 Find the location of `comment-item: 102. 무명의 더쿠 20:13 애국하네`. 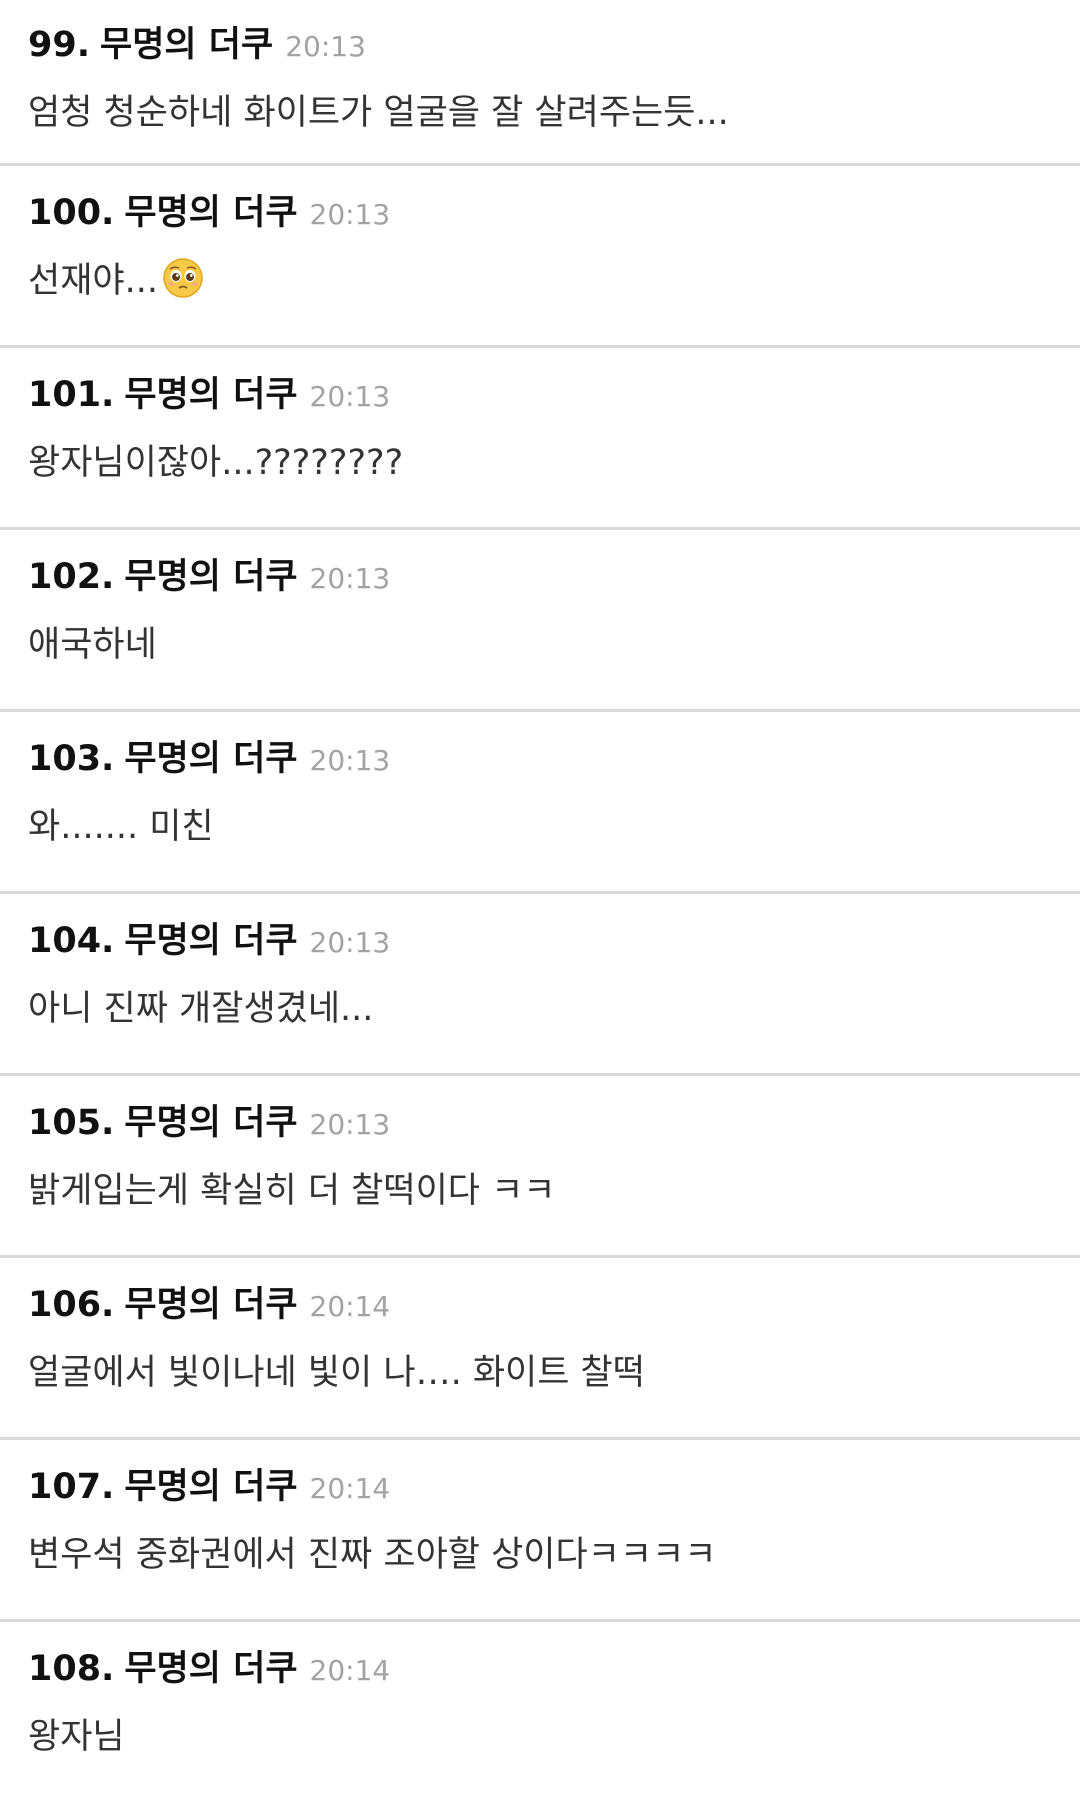

comment-item: 102. 무명의 더쿠 20:13 애국하네 is located at coordinates (540, 621).